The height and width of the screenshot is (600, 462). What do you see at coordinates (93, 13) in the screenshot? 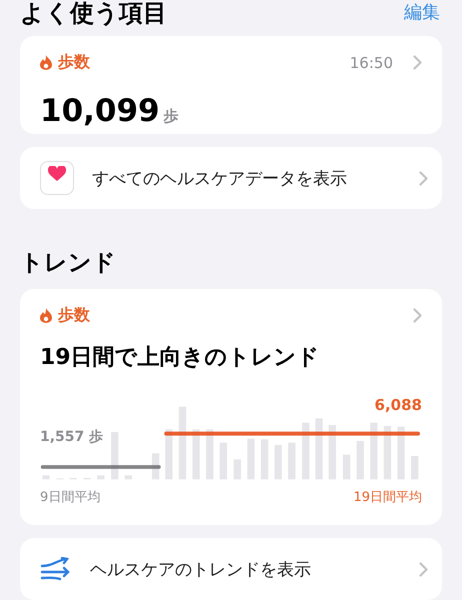
I see `section-title: よく使う項目` at bounding box center [93, 13].